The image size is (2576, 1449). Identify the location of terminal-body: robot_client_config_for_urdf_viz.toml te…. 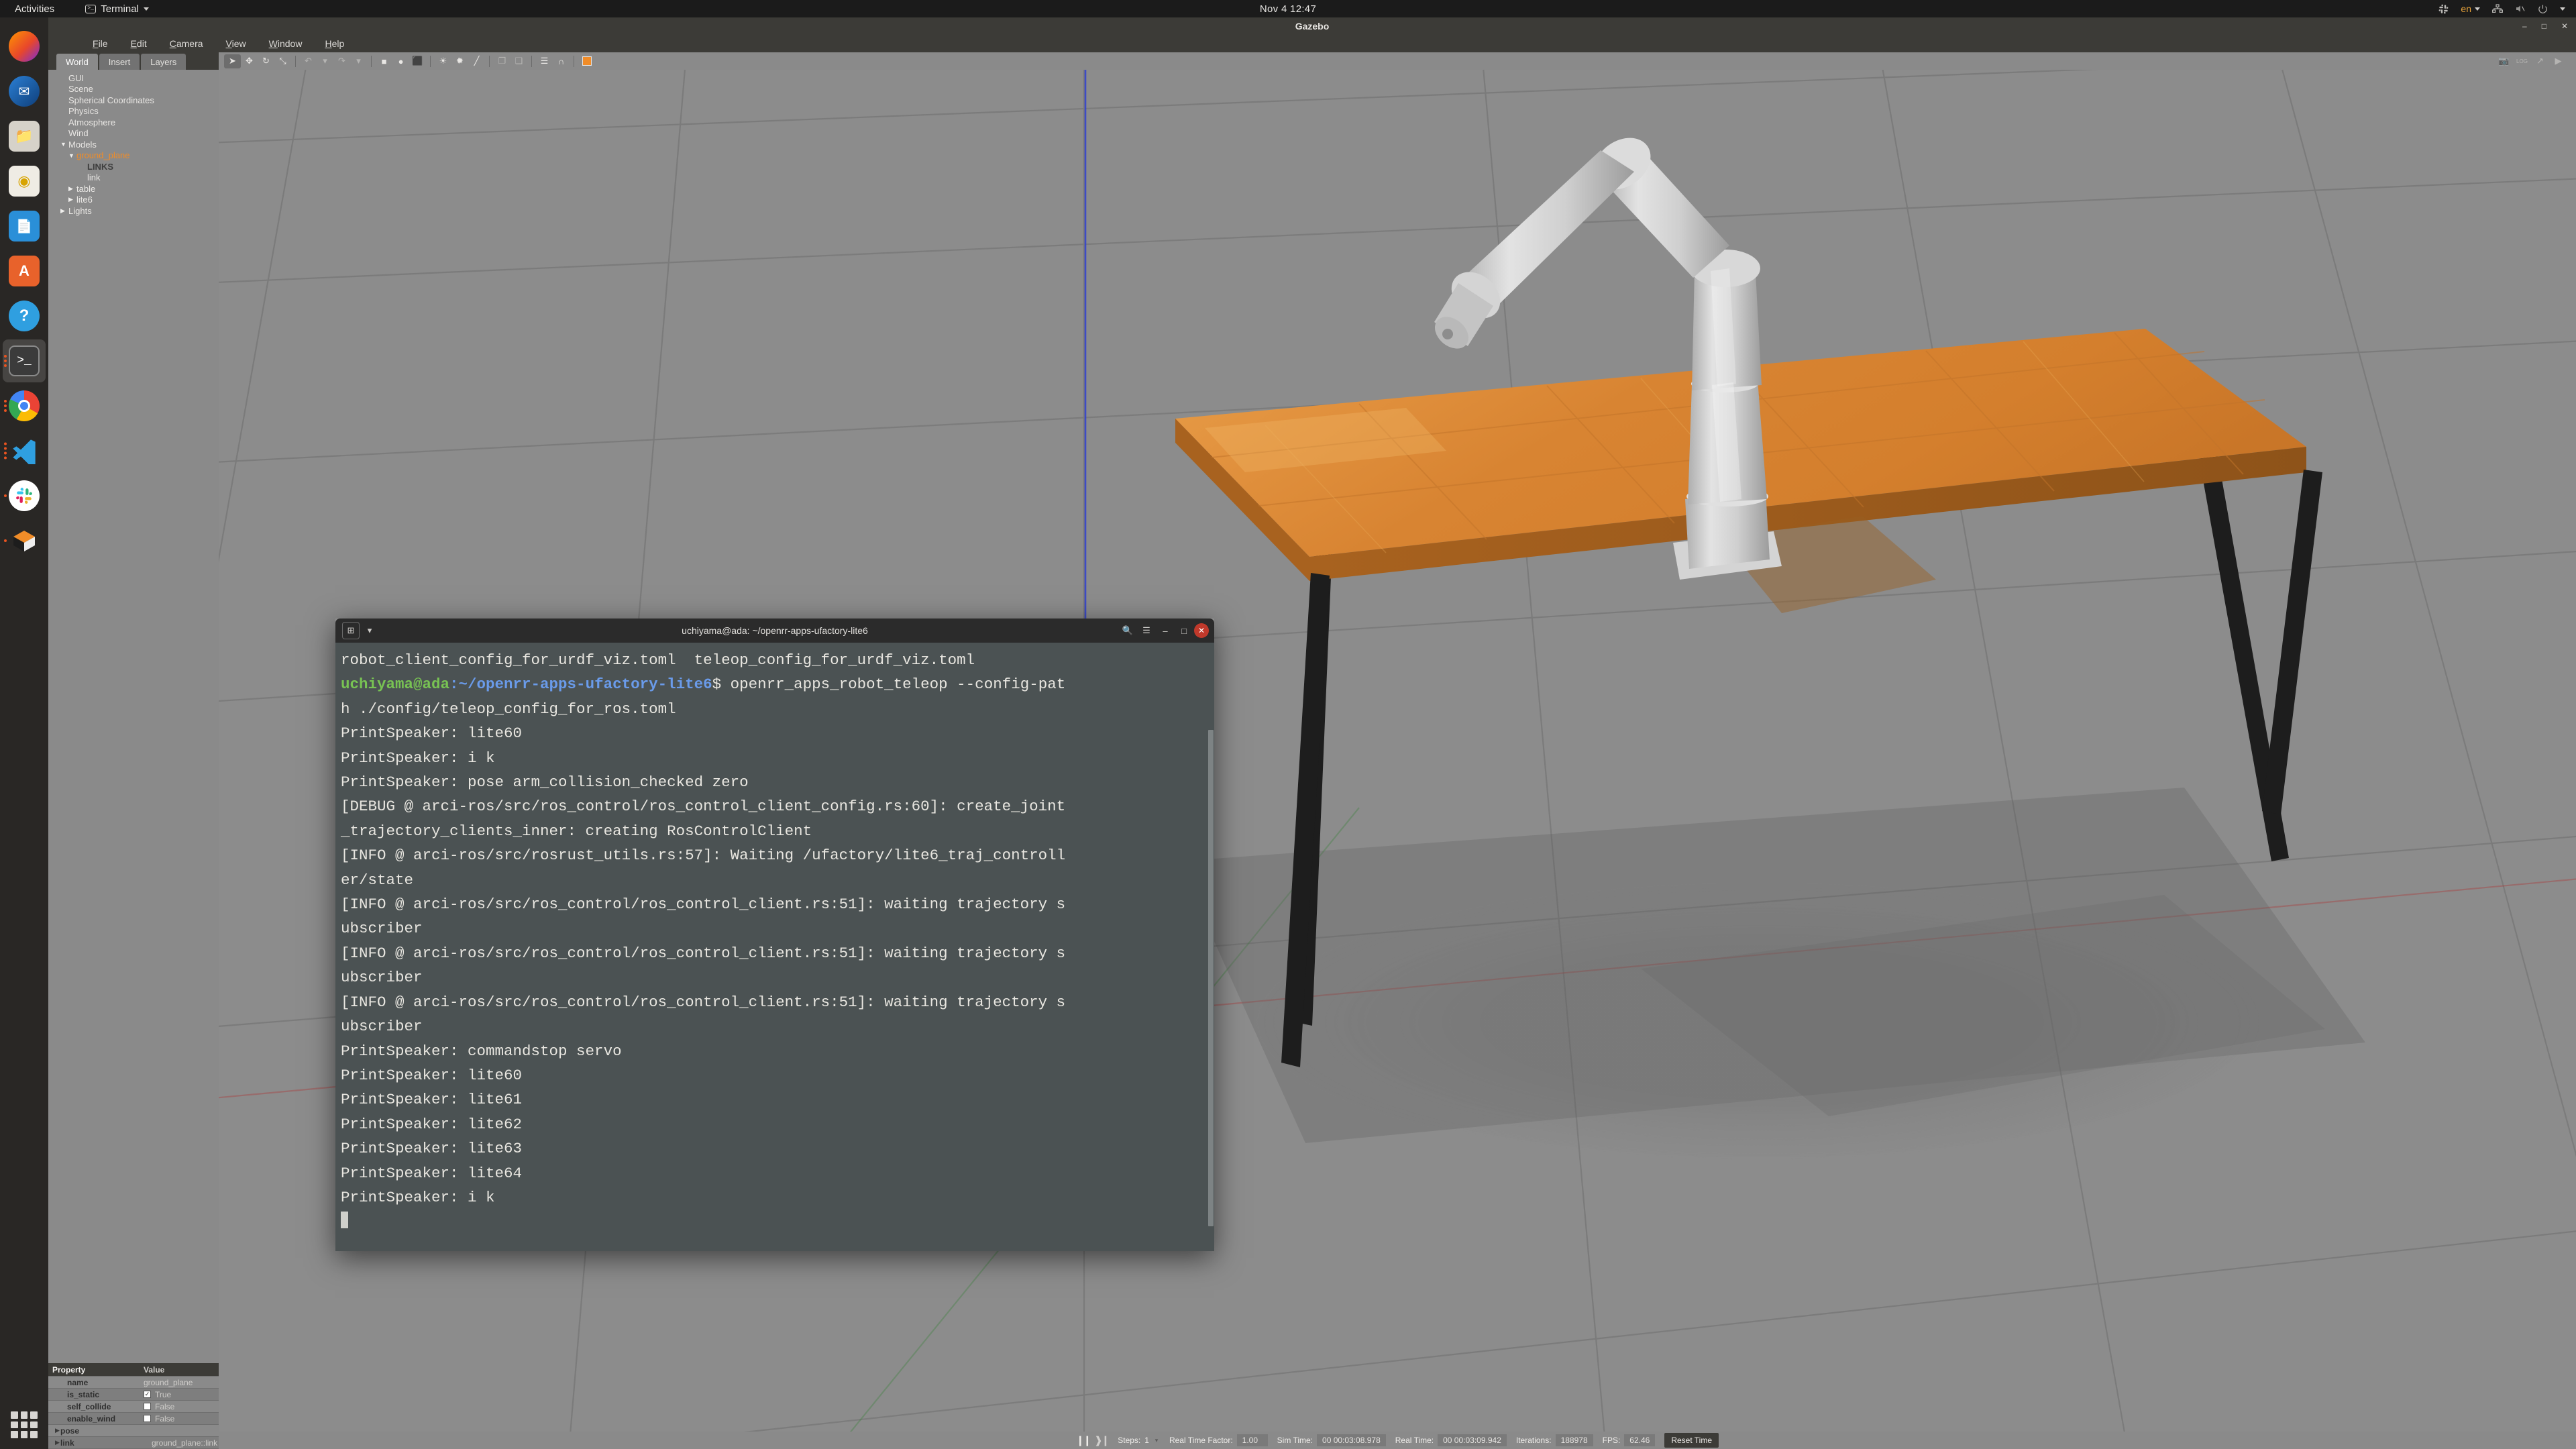
(774, 947).